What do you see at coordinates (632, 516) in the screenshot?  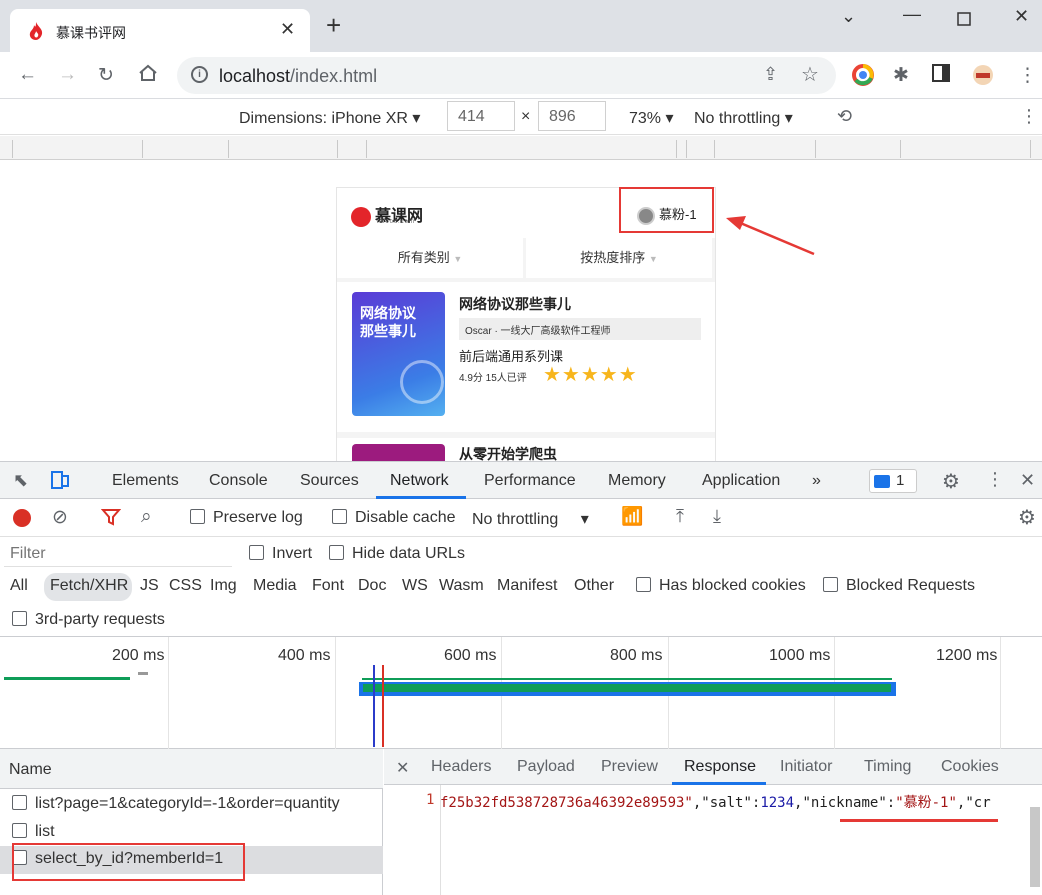 I see `wifi-settings-icon: 📶` at bounding box center [632, 516].